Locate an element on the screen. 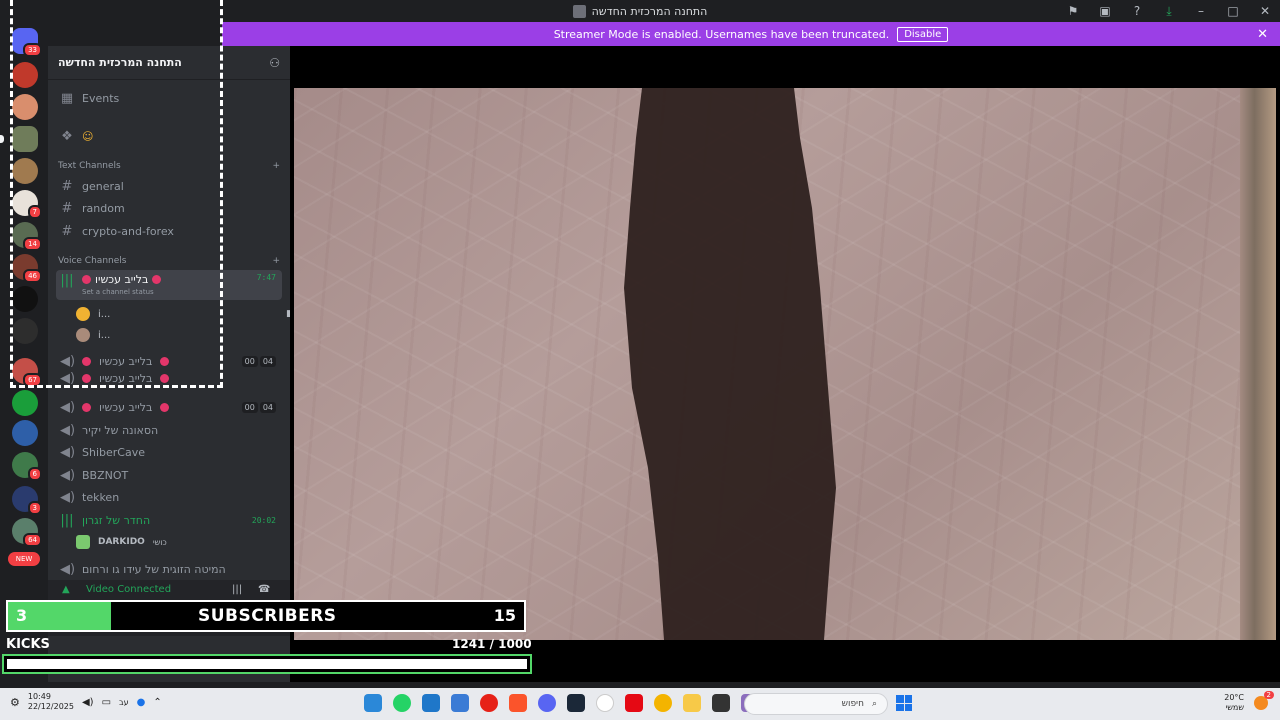 The width and height of the screenshot is (1280, 720). channel-label: הסאונה של יקיר is located at coordinates (120, 430).